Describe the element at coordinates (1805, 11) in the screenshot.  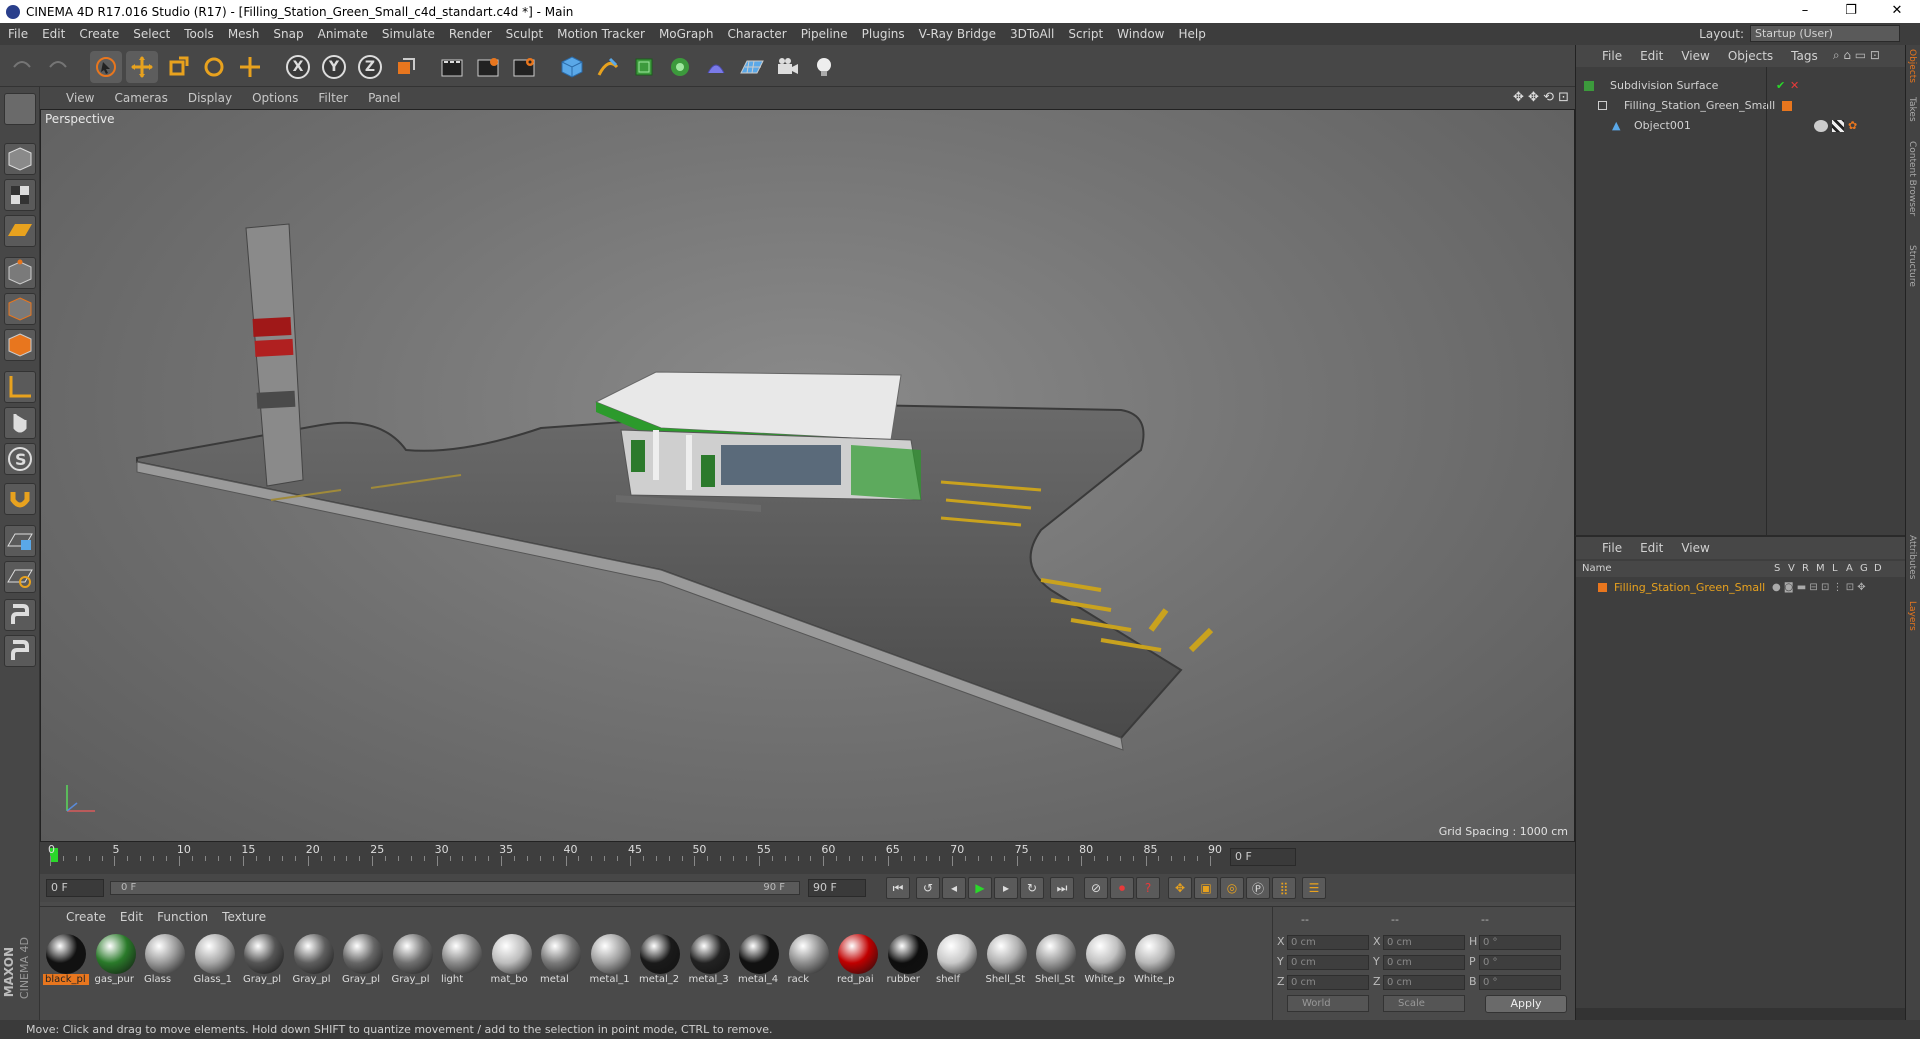
I see `minimize-button: –` at that location.